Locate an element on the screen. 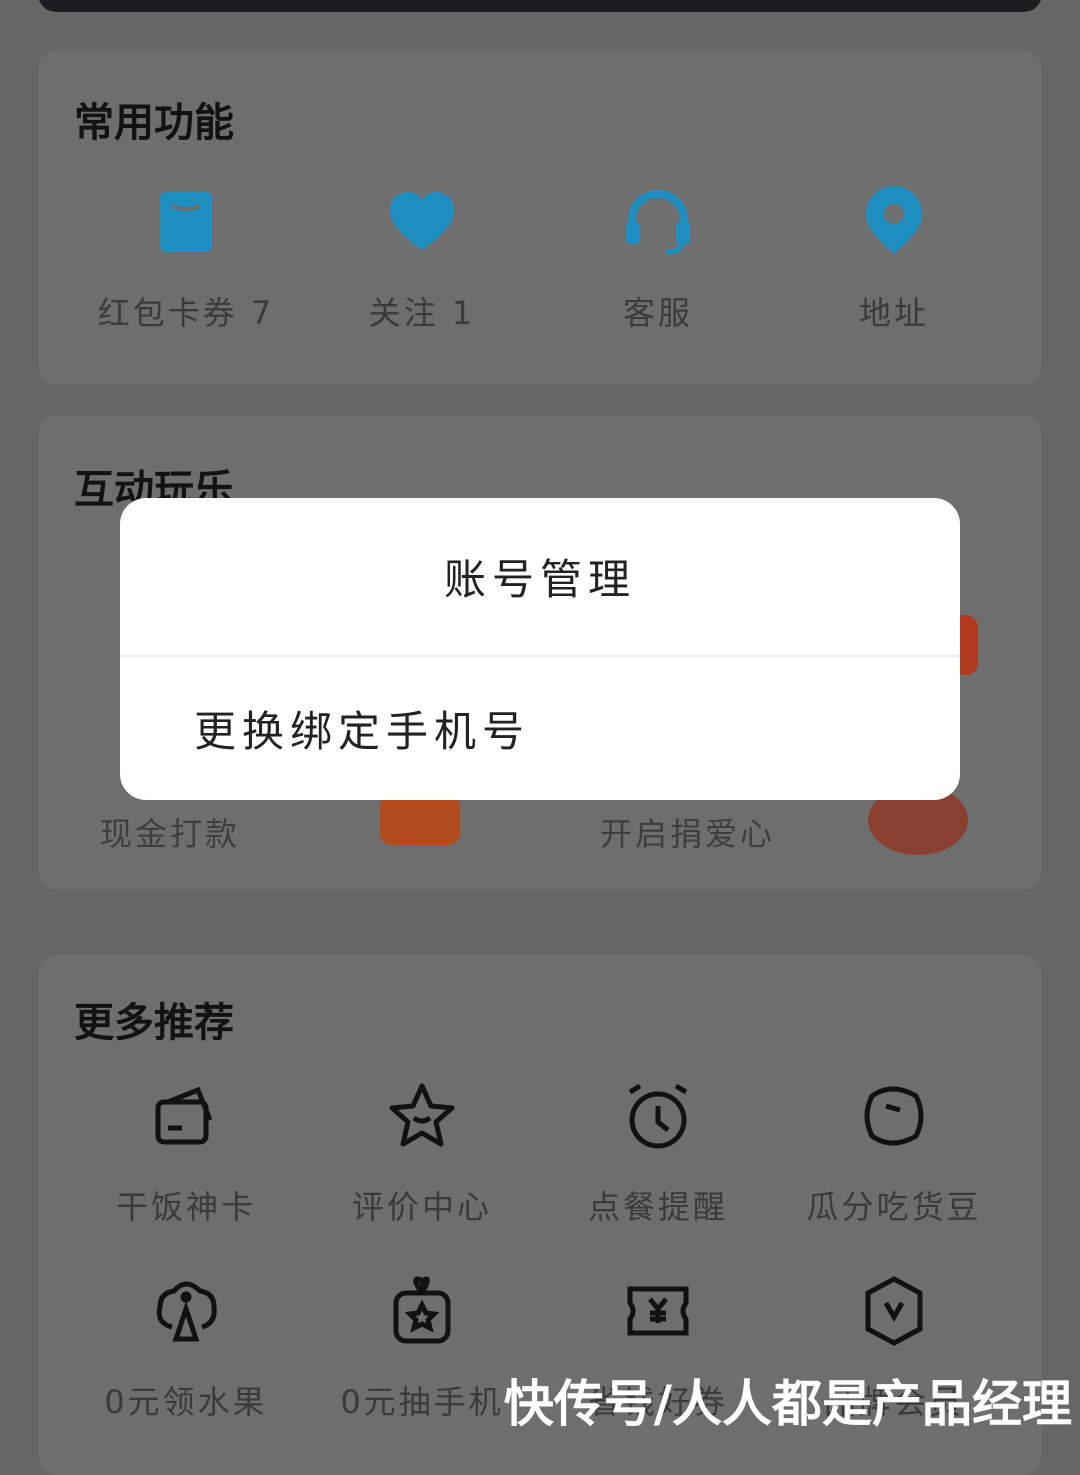 The width and height of the screenshot is (1080, 1475). section-title: 常用功能 is located at coordinates (154, 123).